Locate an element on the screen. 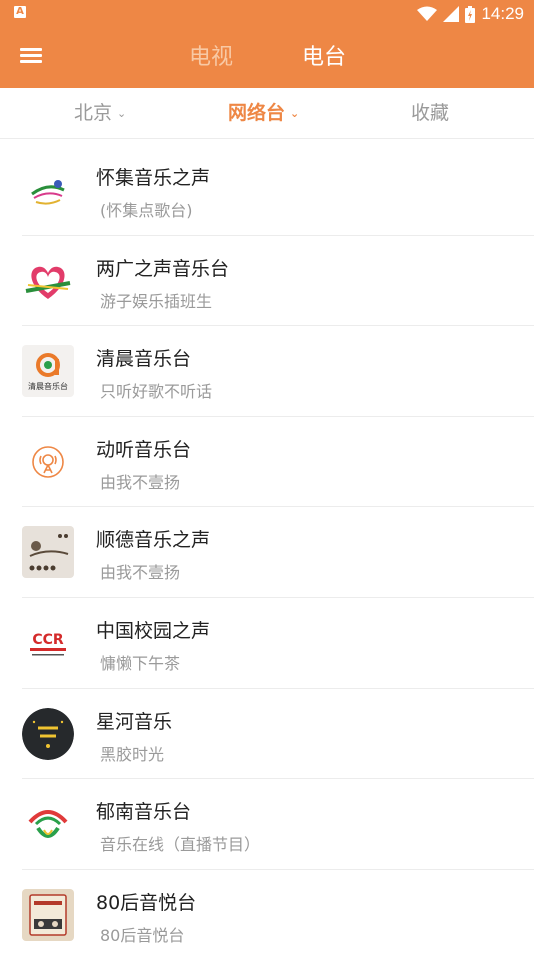  top-tabs: 电视 电台 is located at coordinates (267, 60).